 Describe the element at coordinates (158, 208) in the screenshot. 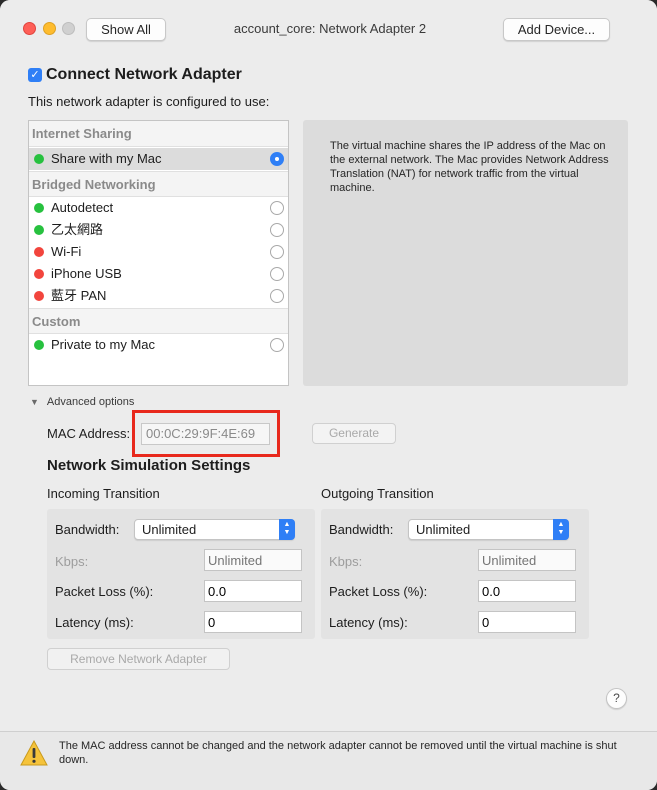

I see `list-item-autodetect: Autodetect` at that location.